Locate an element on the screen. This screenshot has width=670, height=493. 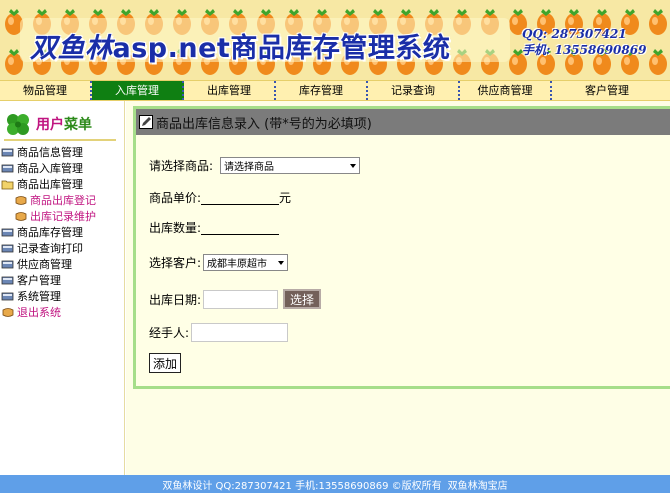
price-input is located at coordinates (240, 197).